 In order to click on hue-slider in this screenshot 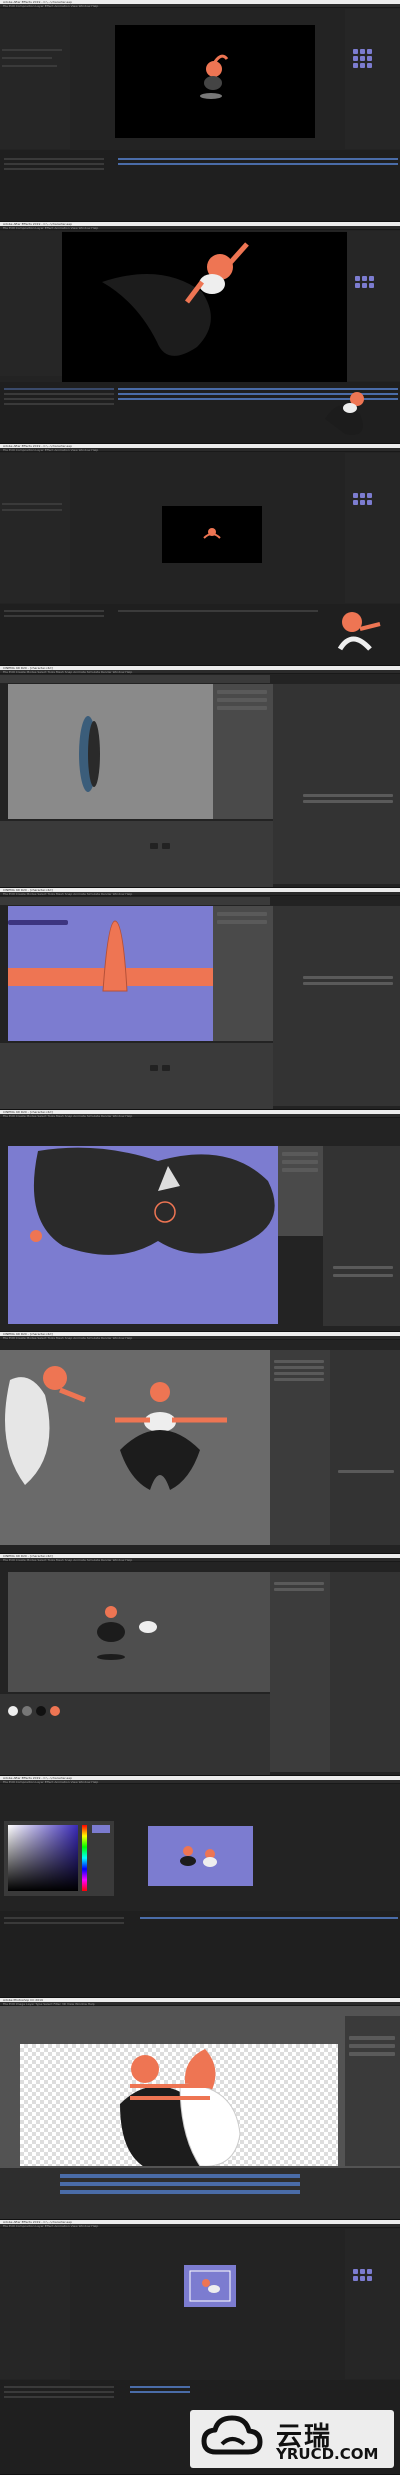, I will do `click(84, 1858)`.